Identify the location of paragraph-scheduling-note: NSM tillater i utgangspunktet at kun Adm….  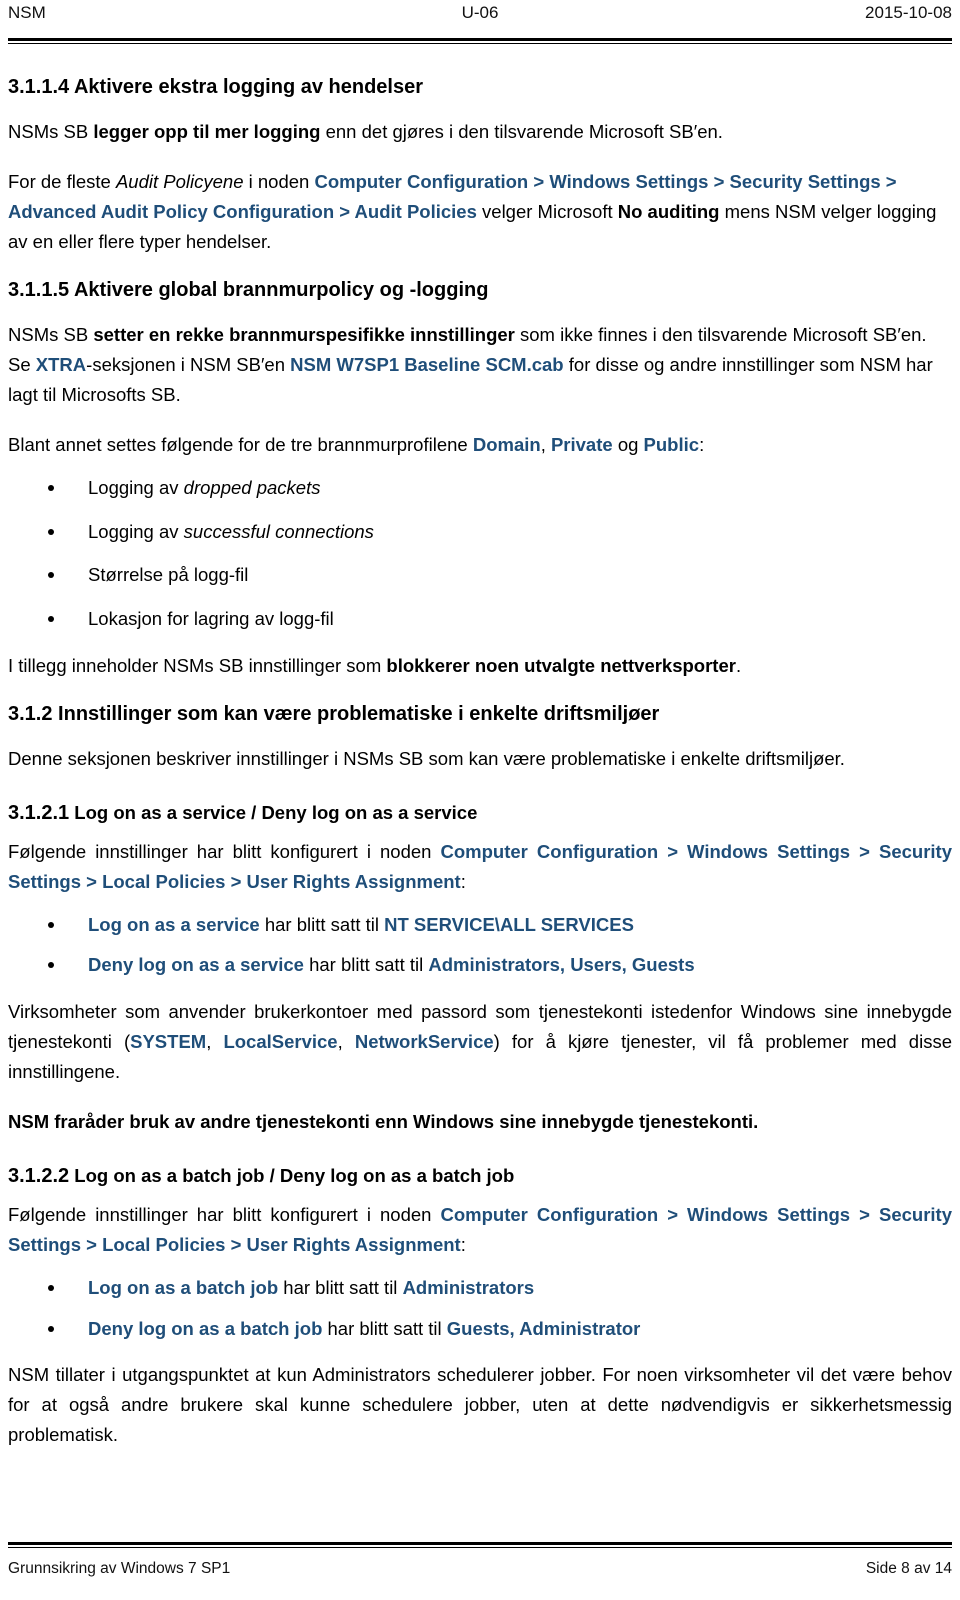
(480, 1405).